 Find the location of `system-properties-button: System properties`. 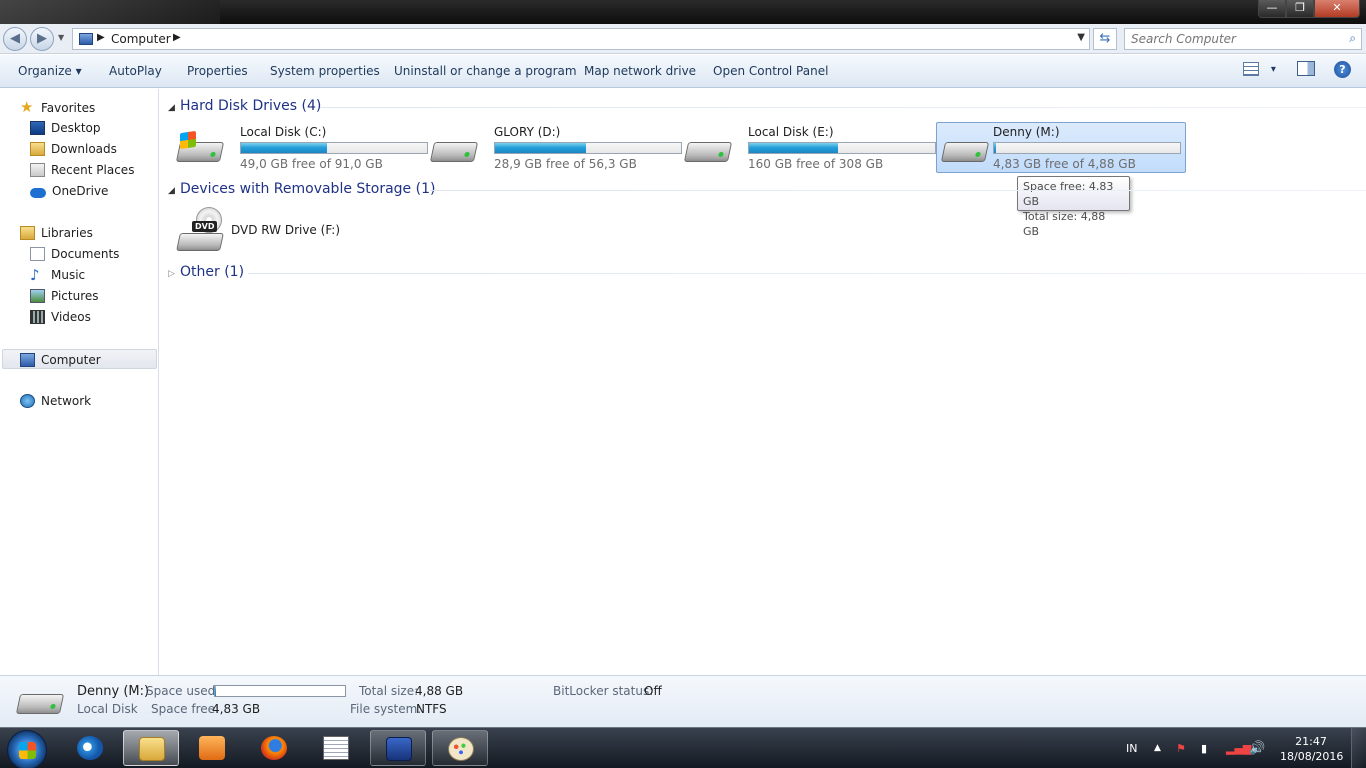

system-properties-button: System properties is located at coordinates (325, 71).